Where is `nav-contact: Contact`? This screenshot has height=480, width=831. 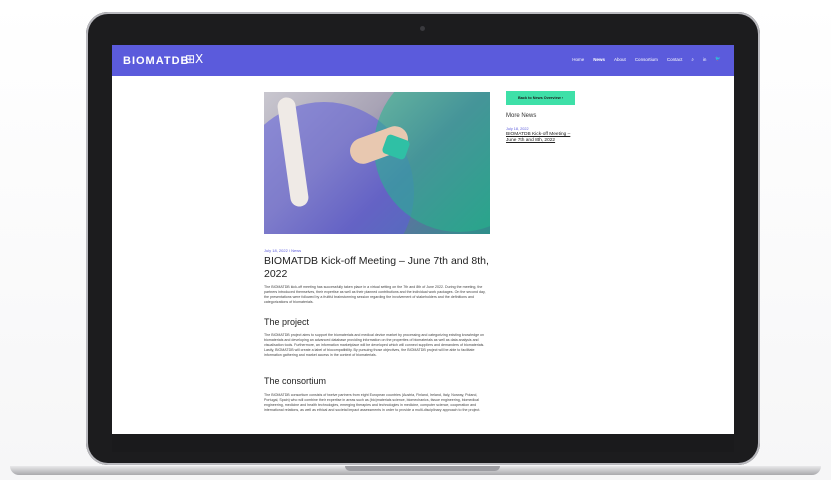 nav-contact: Contact is located at coordinates (675, 59).